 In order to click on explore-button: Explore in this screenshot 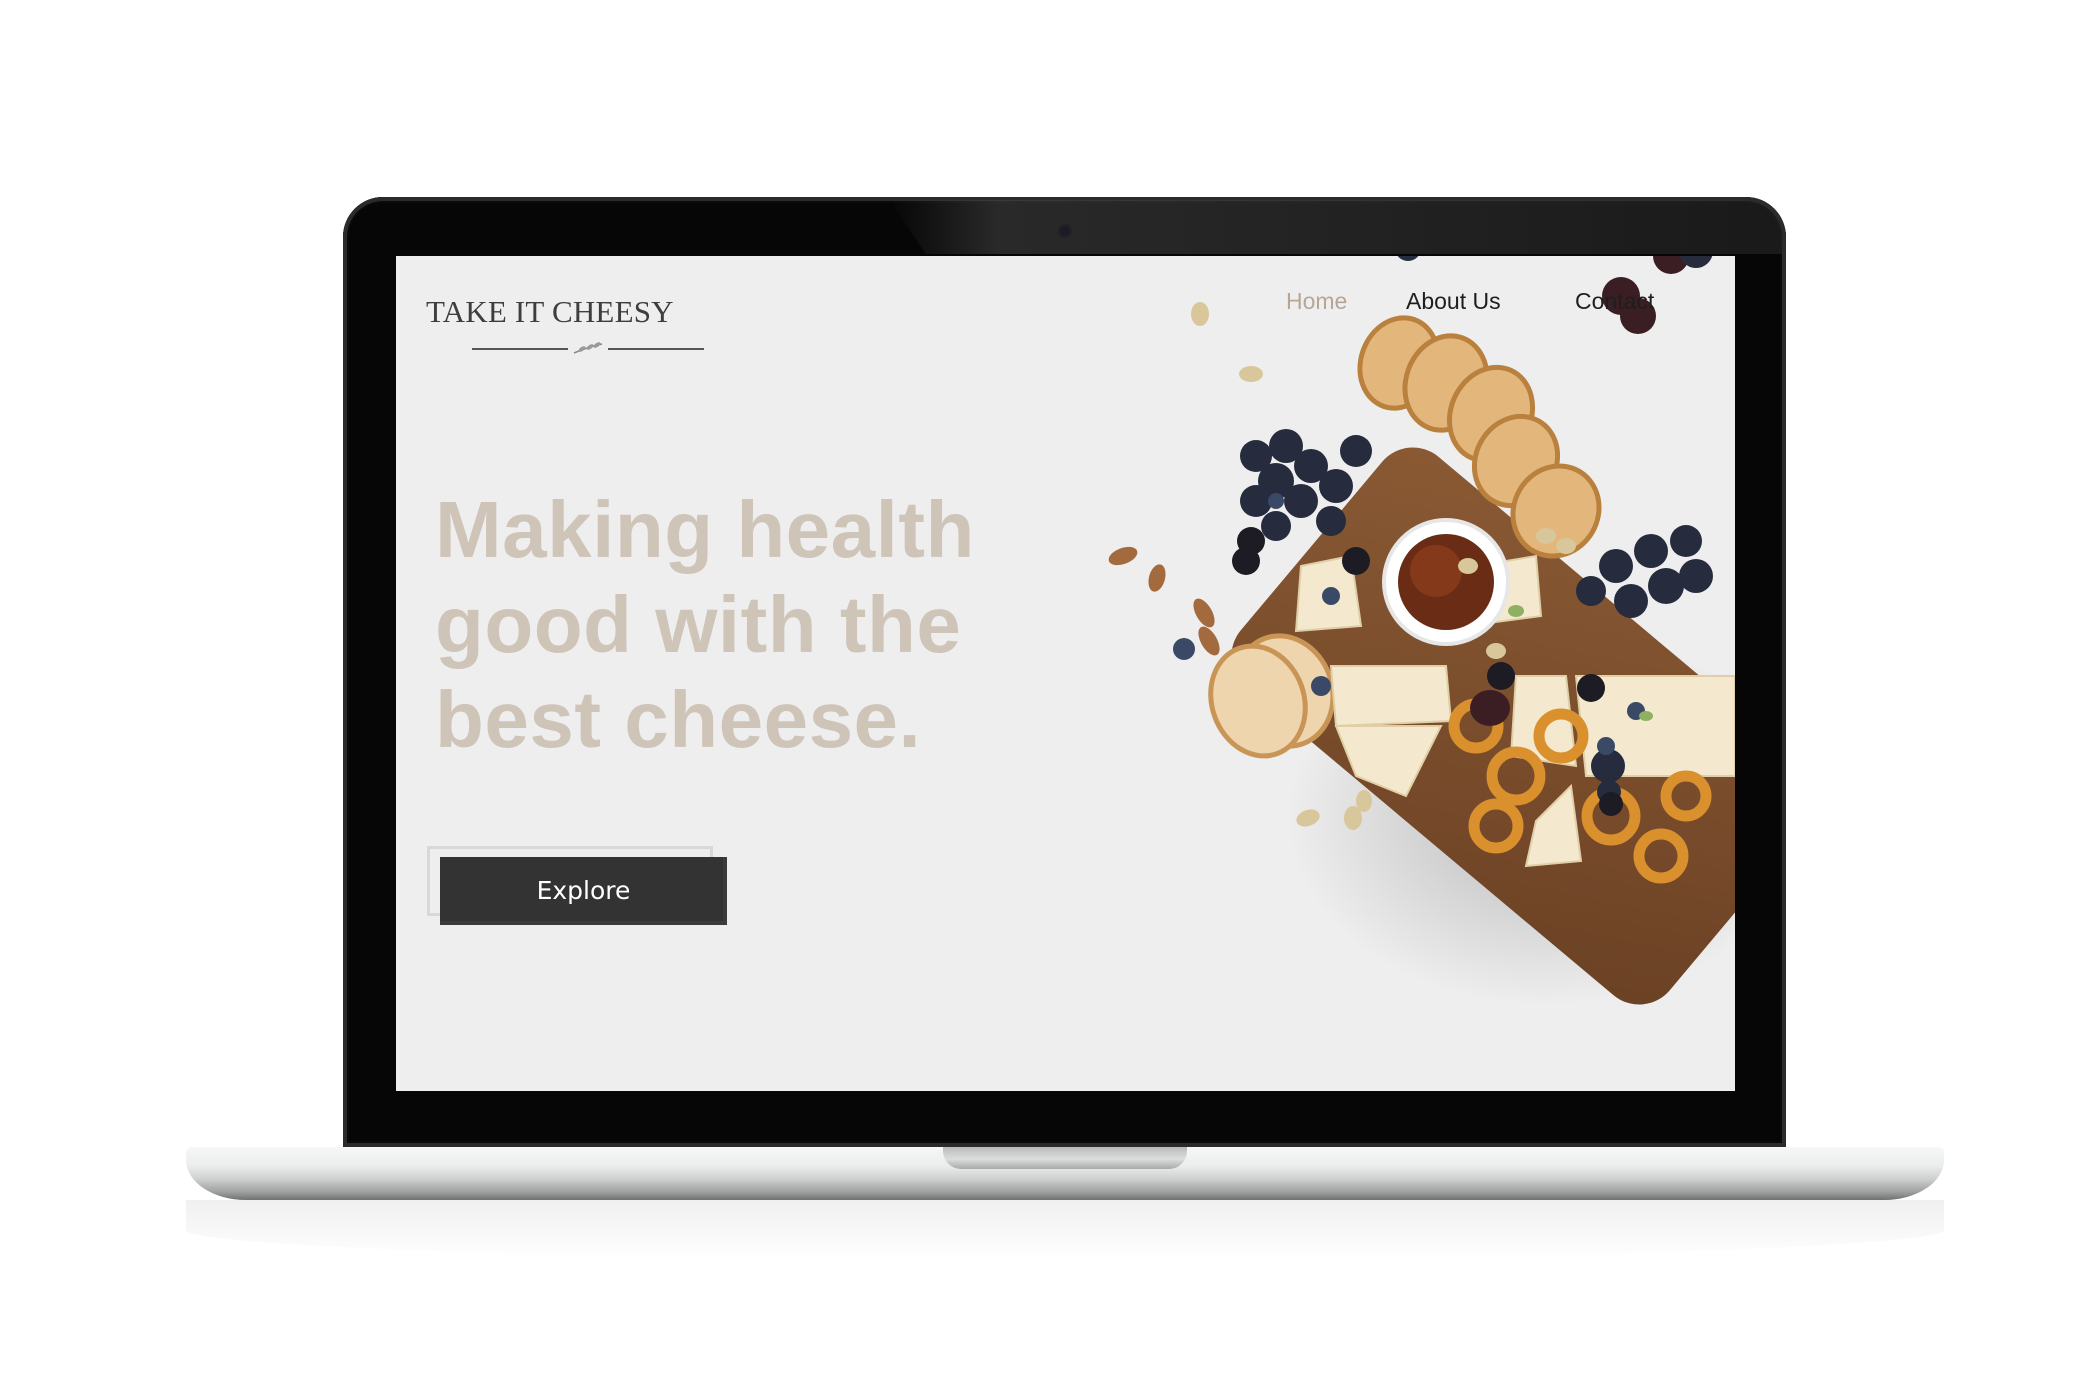, I will do `click(583, 891)`.